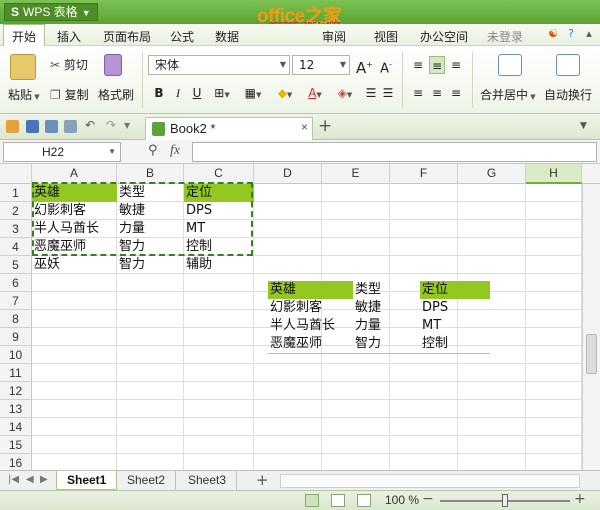 This screenshot has height=510, width=600. I want to click on row-header: 2, so click(16, 211).